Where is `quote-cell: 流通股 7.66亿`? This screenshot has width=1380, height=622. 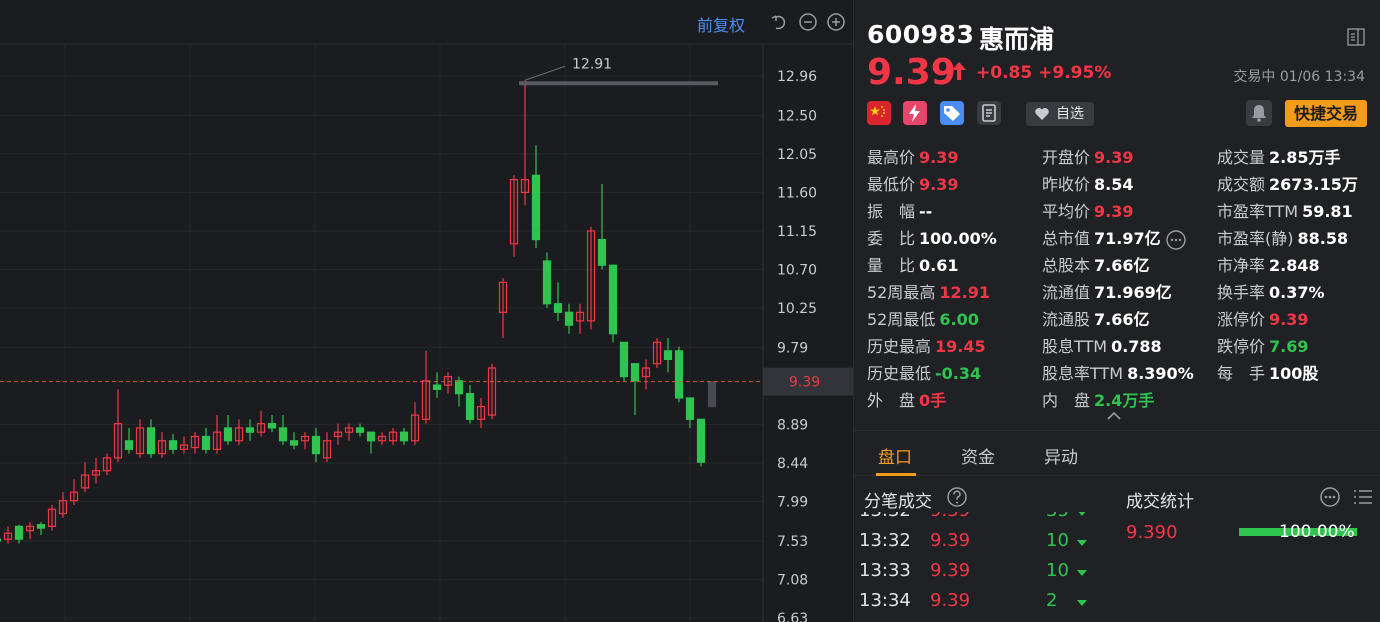 quote-cell: 流通股 7.66亿 is located at coordinates (1096, 319).